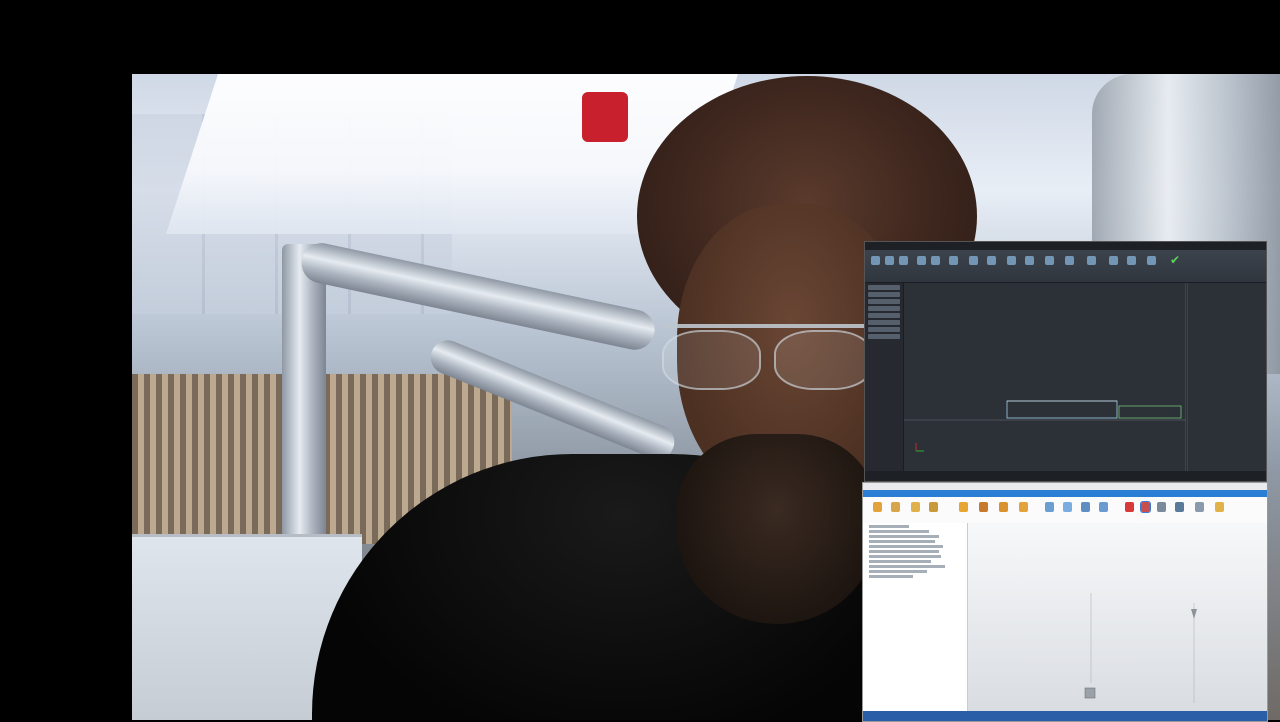 This screenshot has height=722, width=1280. Describe the element at coordinates (884, 377) in the screenshot. I see `cad-feature-tree` at that location.